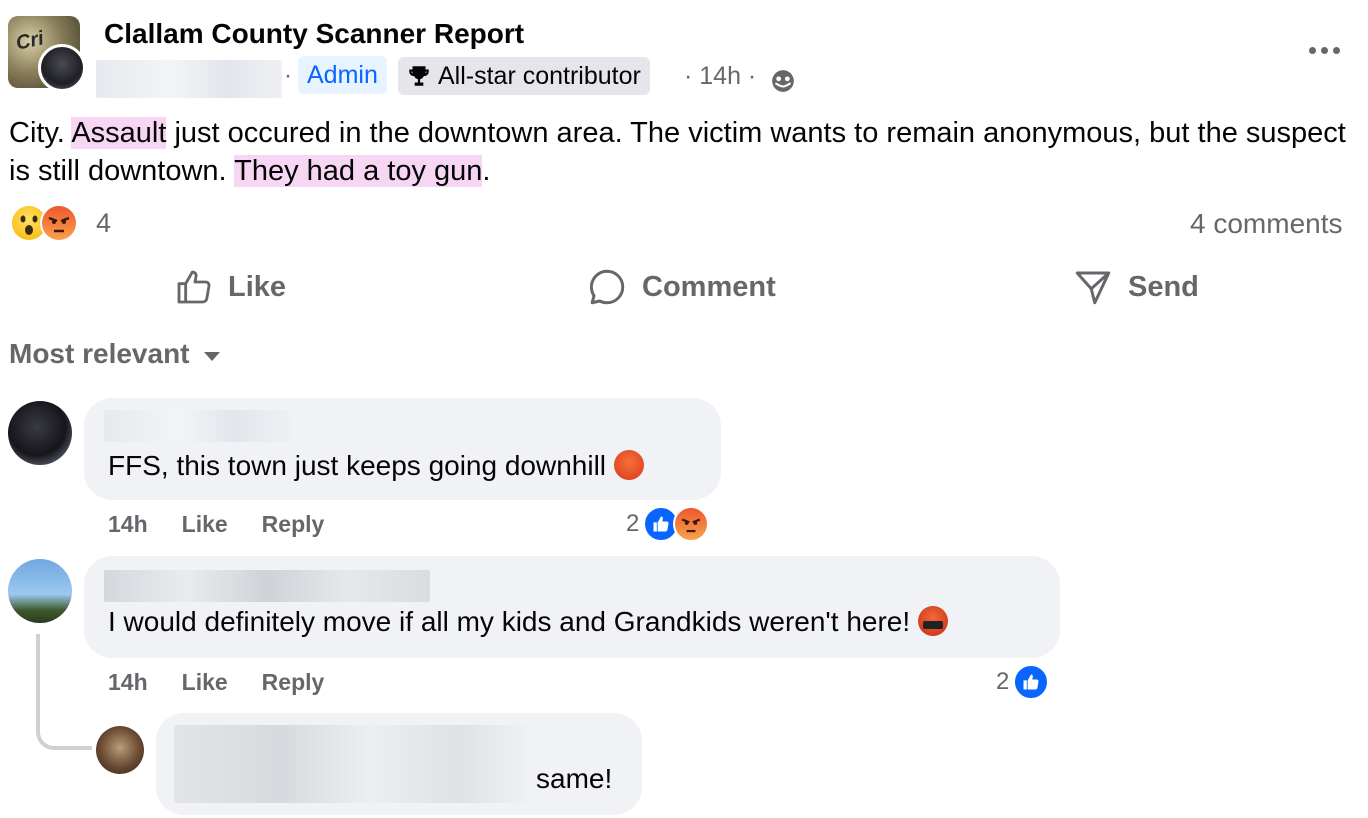  Describe the element at coordinates (402, 449) in the screenshot. I see `comment-bubble: FFS, this town just keeps going downhill` at that location.